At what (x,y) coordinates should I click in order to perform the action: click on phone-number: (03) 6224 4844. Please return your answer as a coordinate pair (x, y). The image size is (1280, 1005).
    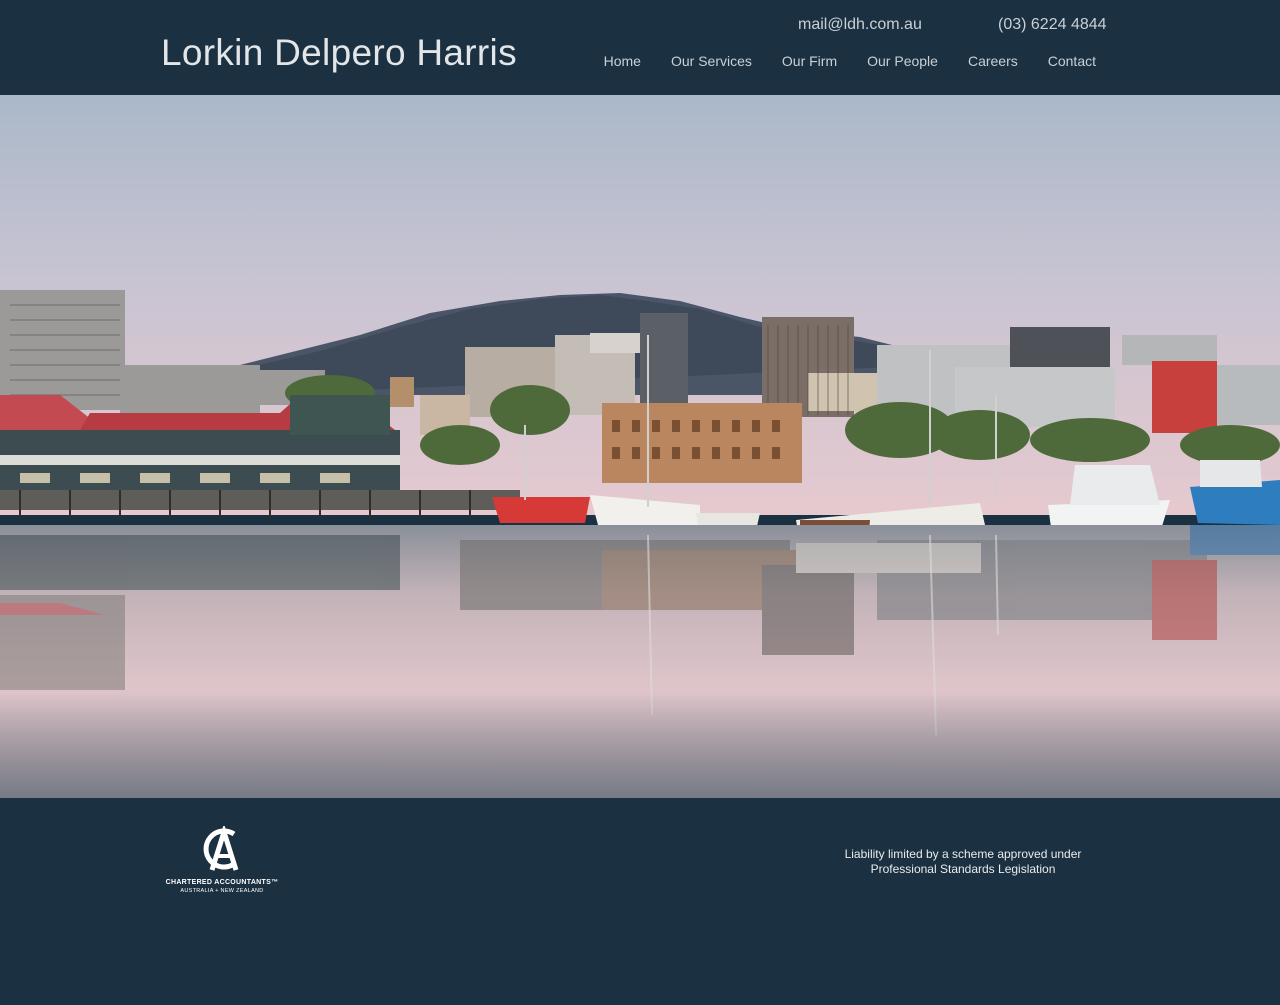
    Looking at the image, I should click on (1052, 25).